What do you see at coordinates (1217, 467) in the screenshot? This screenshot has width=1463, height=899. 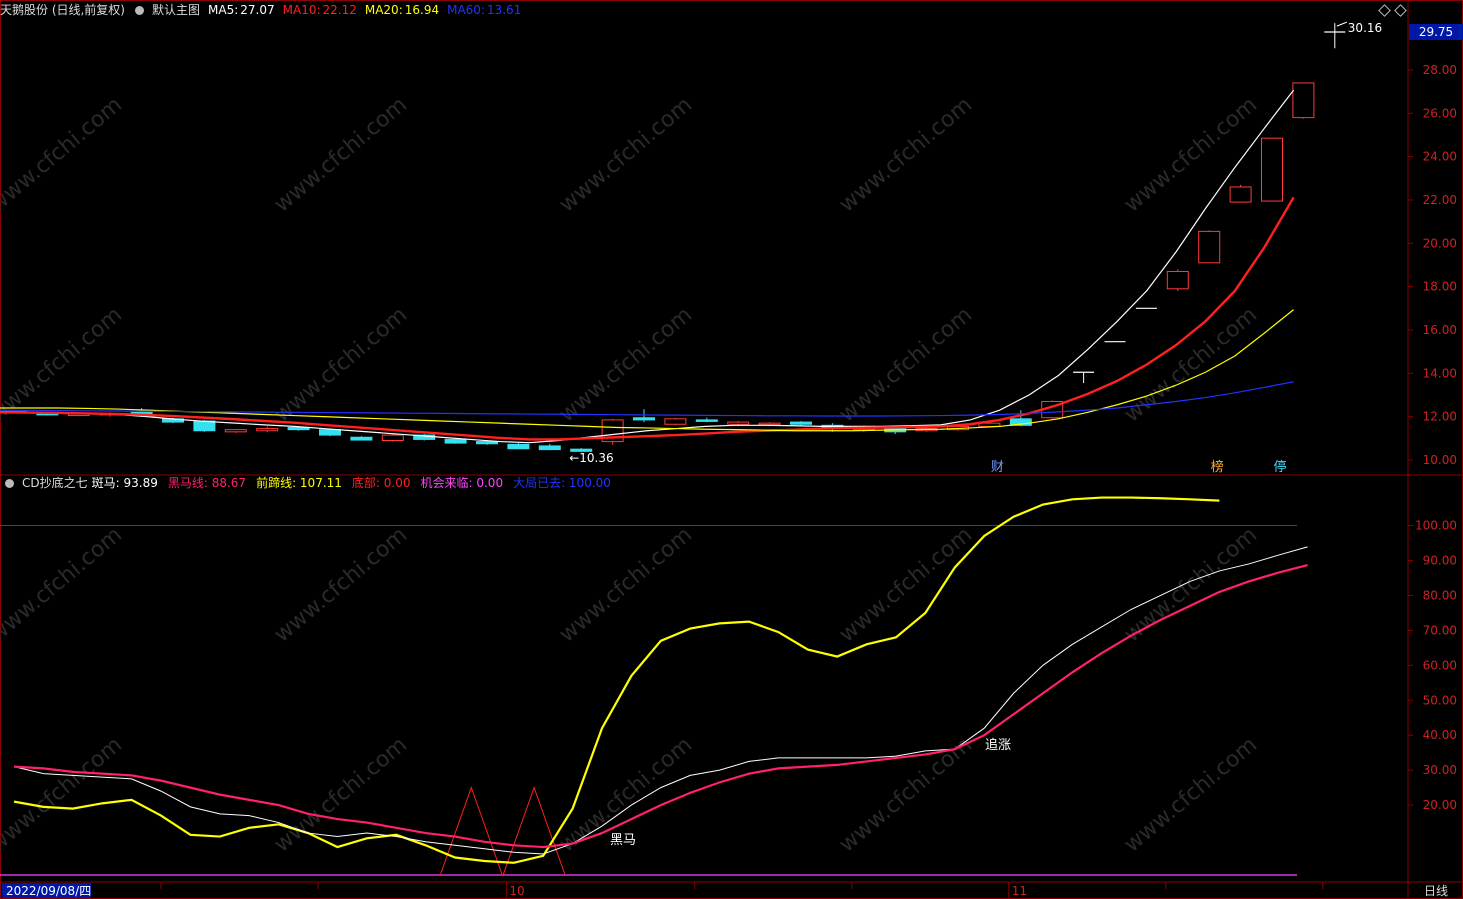 I see `event-marker: 榜` at bounding box center [1217, 467].